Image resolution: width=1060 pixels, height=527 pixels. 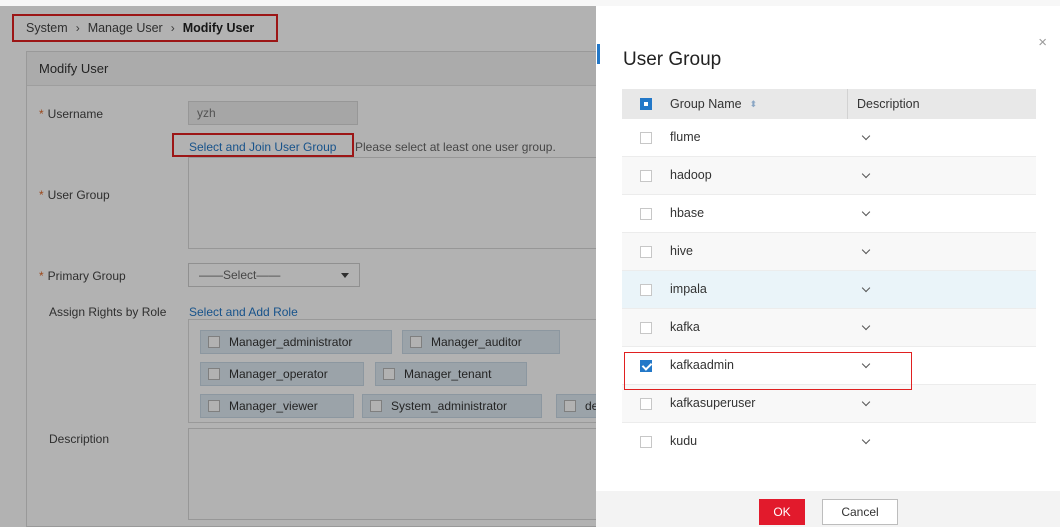 What do you see at coordinates (685, 327) in the screenshot?
I see `group-name: kafka` at bounding box center [685, 327].